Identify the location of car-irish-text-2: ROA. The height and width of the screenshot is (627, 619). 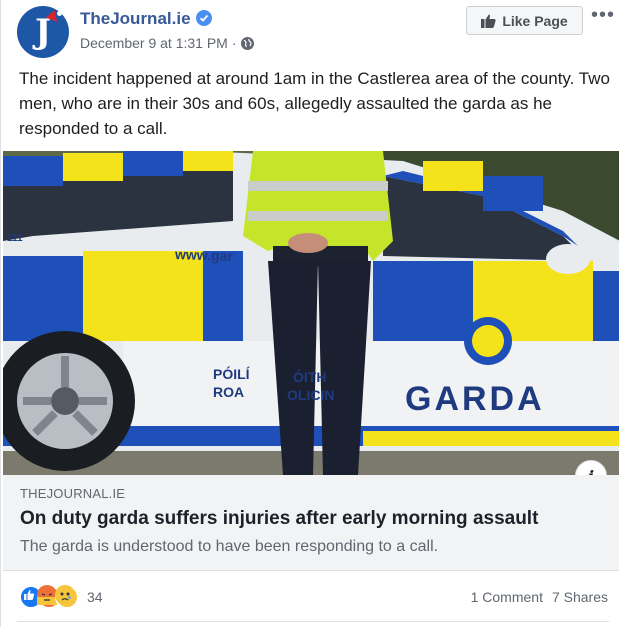
(229, 392).